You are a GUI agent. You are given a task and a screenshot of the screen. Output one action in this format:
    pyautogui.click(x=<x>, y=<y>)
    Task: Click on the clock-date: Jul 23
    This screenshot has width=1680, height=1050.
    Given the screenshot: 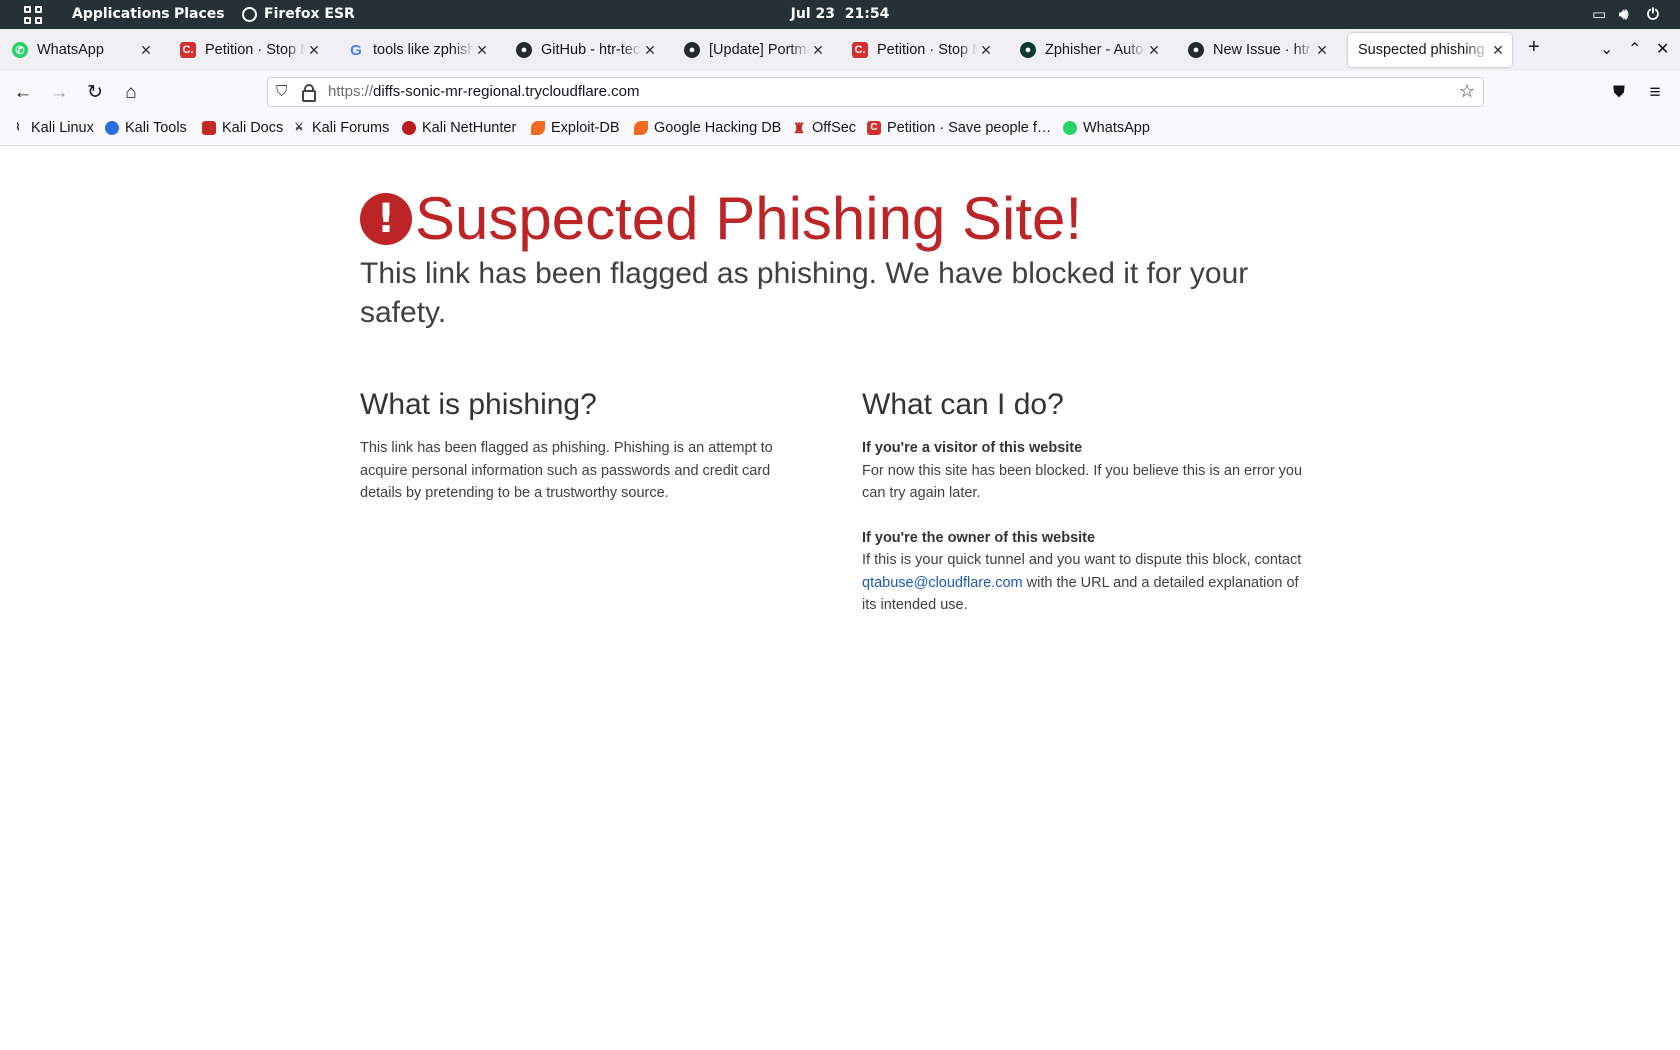 What is the action you would take?
    pyautogui.click(x=812, y=14)
    